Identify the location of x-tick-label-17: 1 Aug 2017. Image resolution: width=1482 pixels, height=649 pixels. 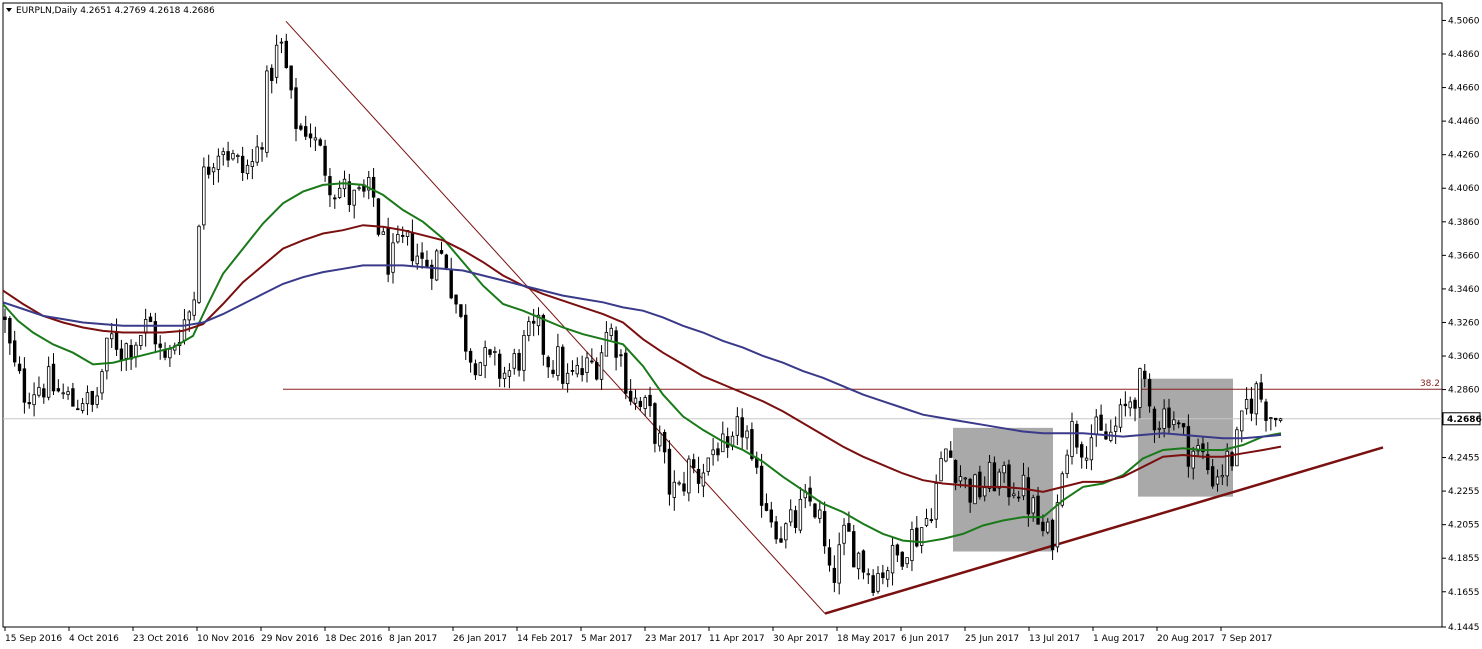
(1119, 639).